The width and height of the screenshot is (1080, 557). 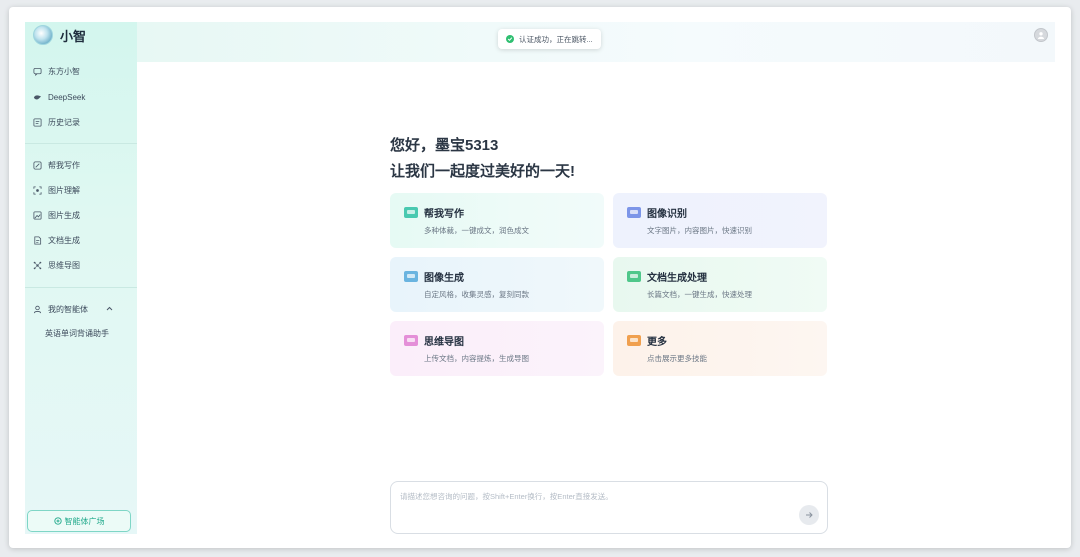 What do you see at coordinates (81, 165) in the screenshot?
I see `sidebar-item-write: 帮我写作` at bounding box center [81, 165].